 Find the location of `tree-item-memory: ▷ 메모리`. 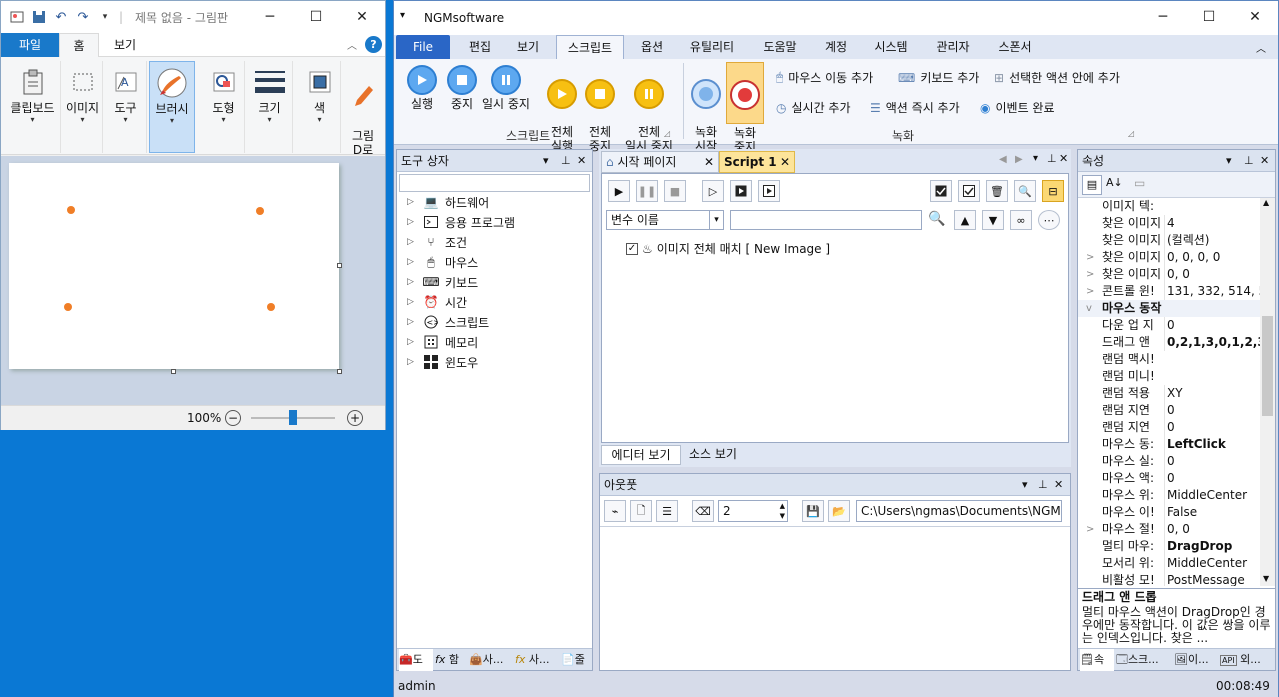

tree-item-memory: ▷ 메모리 is located at coordinates (442, 342).